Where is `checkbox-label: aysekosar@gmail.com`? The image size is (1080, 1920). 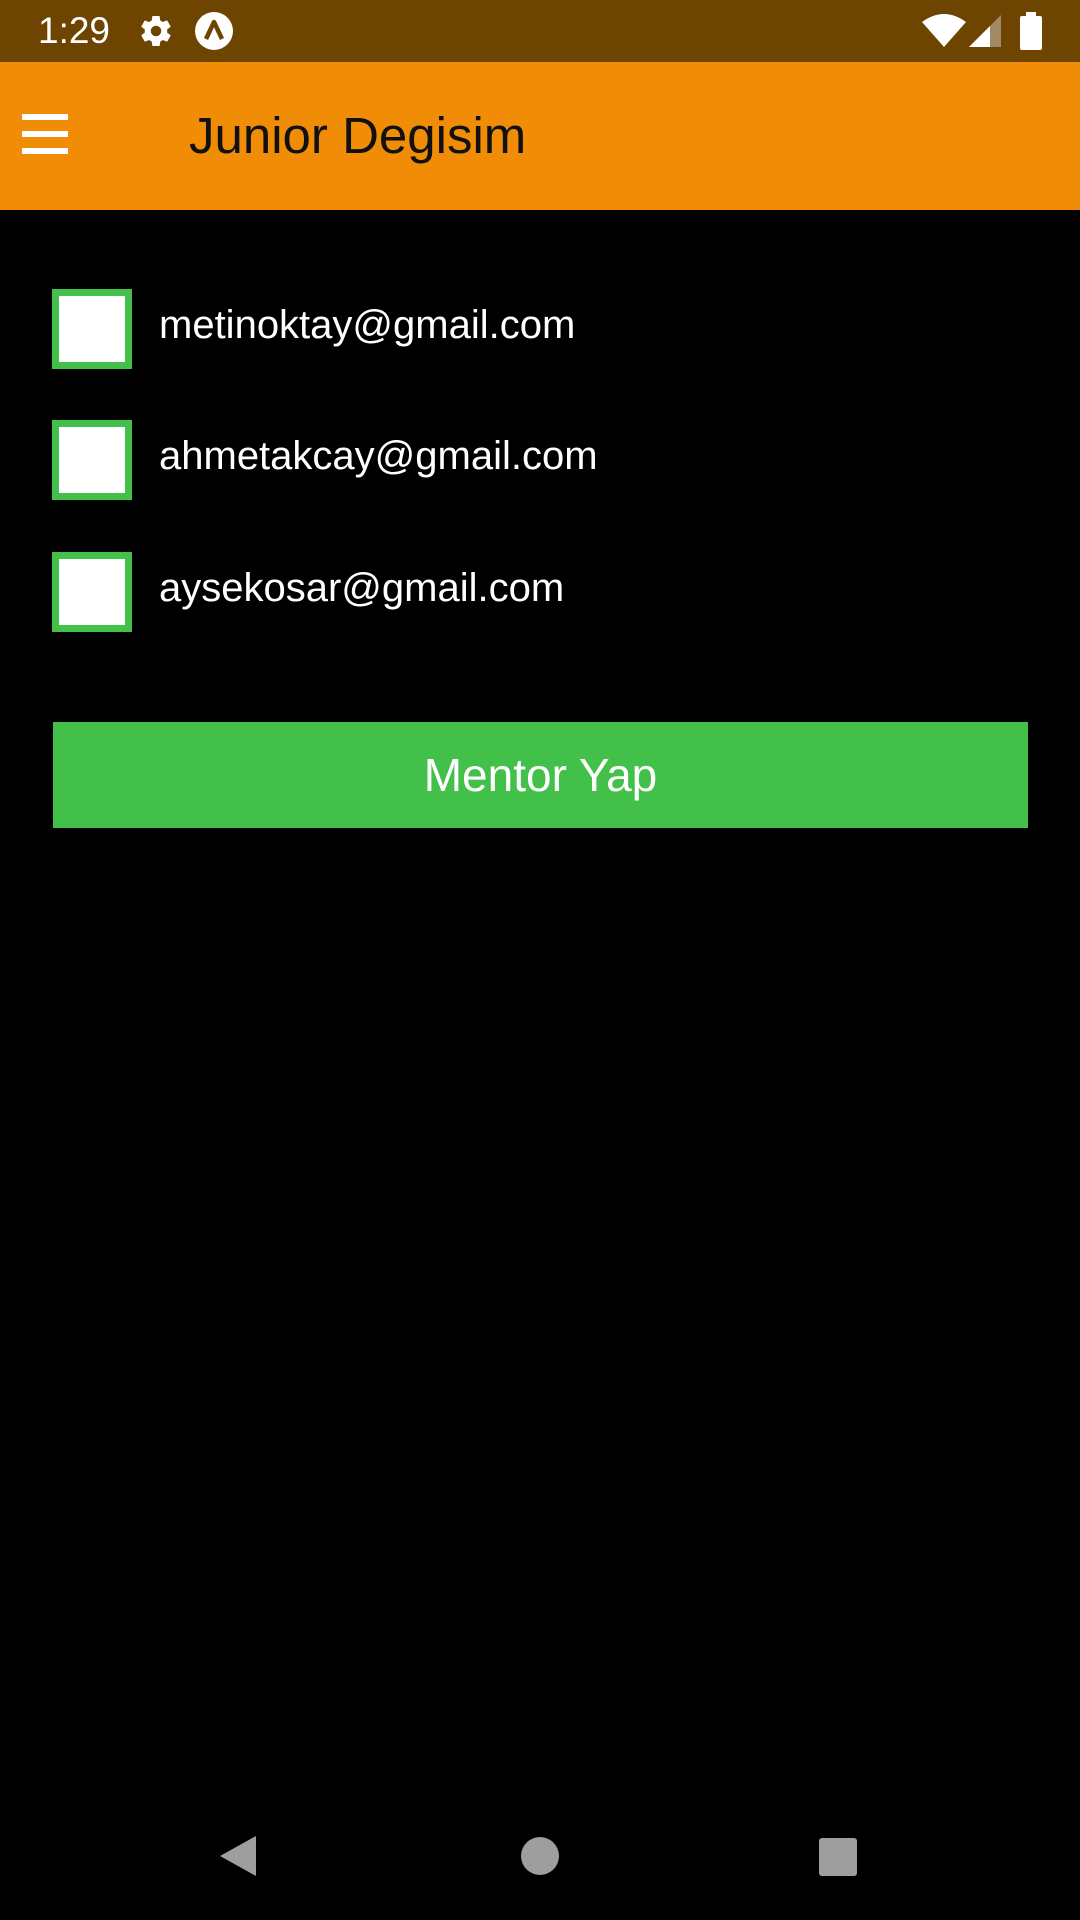
checkbox-label: aysekosar@gmail.com is located at coordinates (362, 588).